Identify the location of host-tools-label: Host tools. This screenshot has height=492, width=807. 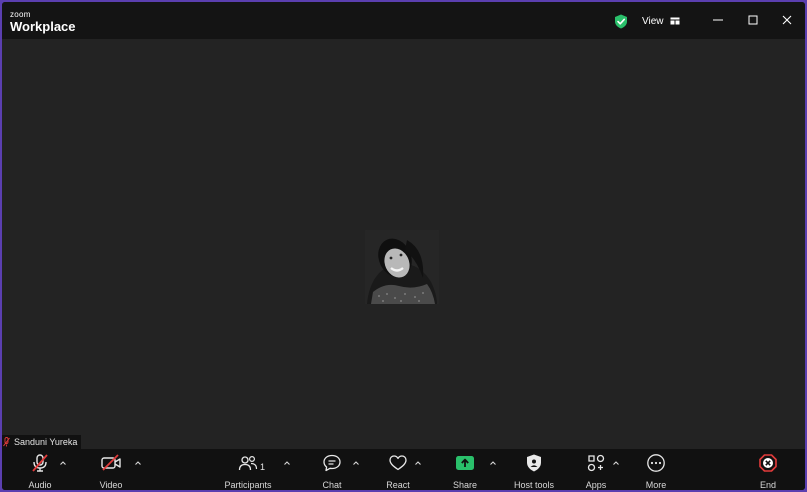
(534, 485).